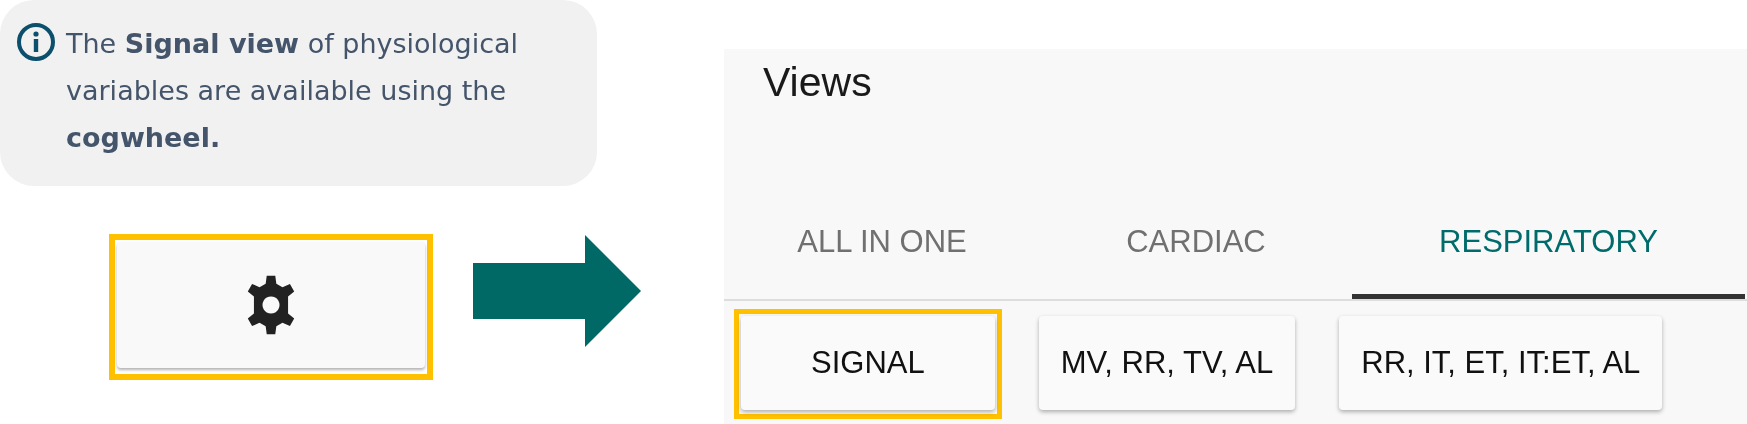 Image resolution: width=1747 pixels, height=424 pixels. I want to click on settings-button, so click(271, 305).